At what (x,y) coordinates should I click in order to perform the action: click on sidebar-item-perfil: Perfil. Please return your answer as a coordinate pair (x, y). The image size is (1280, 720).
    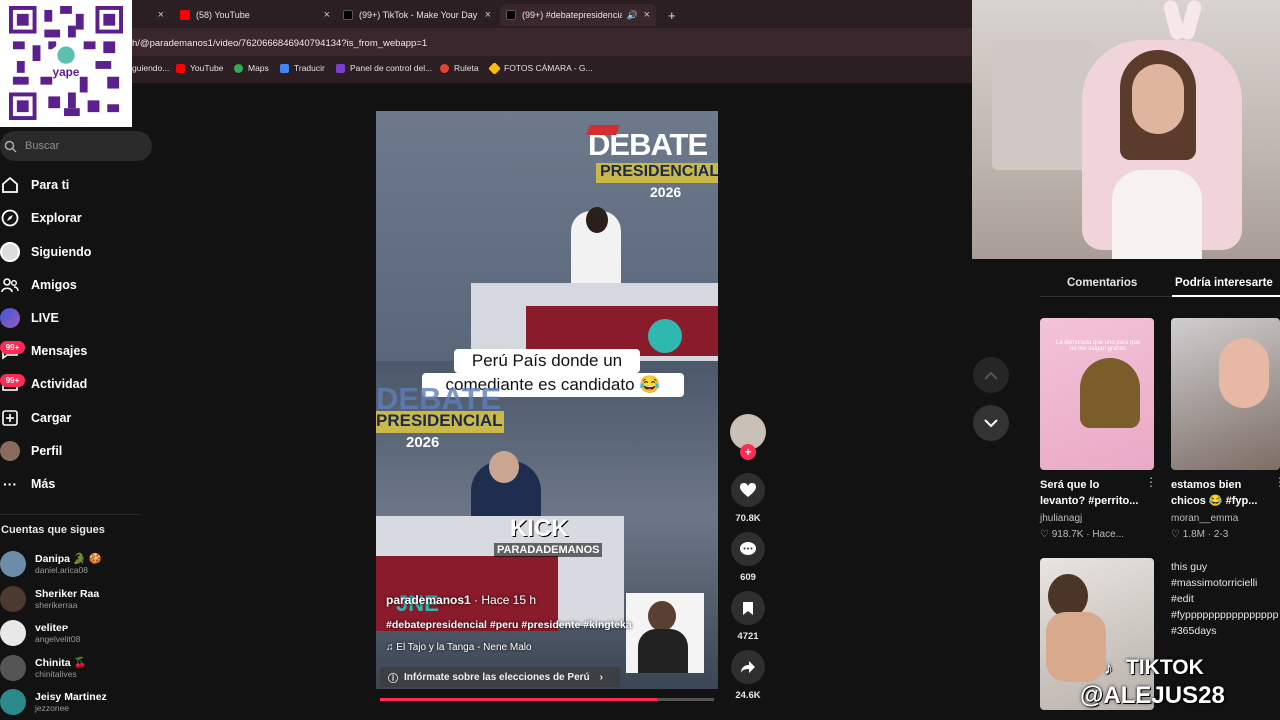
    Looking at the image, I should click on (31, 451).